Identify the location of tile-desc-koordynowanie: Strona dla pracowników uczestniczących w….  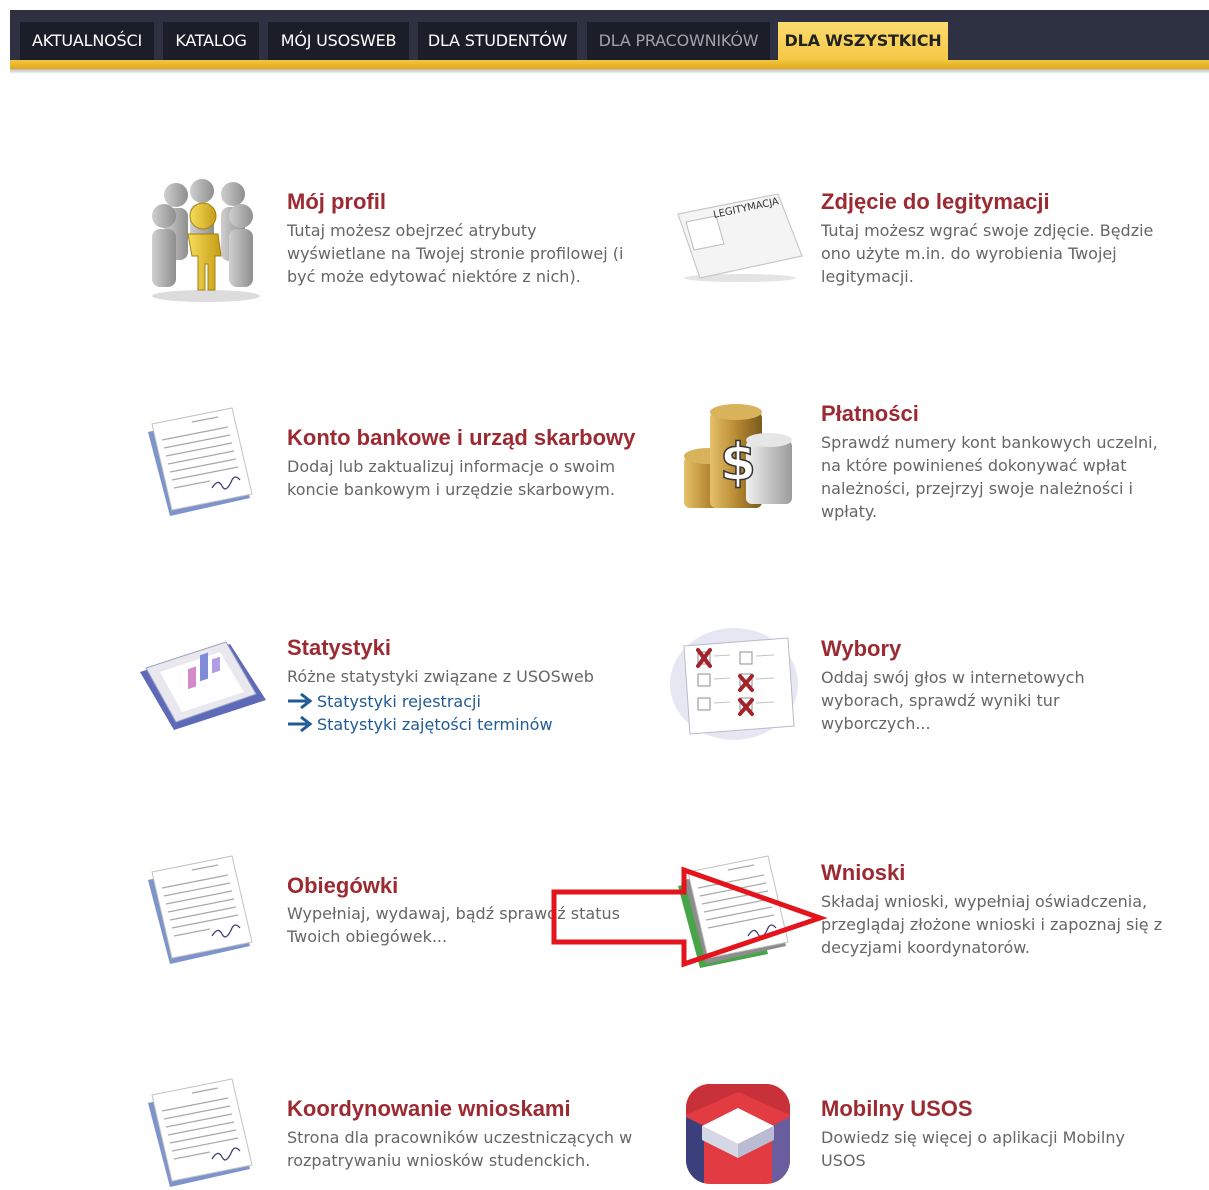
(460, 1149).